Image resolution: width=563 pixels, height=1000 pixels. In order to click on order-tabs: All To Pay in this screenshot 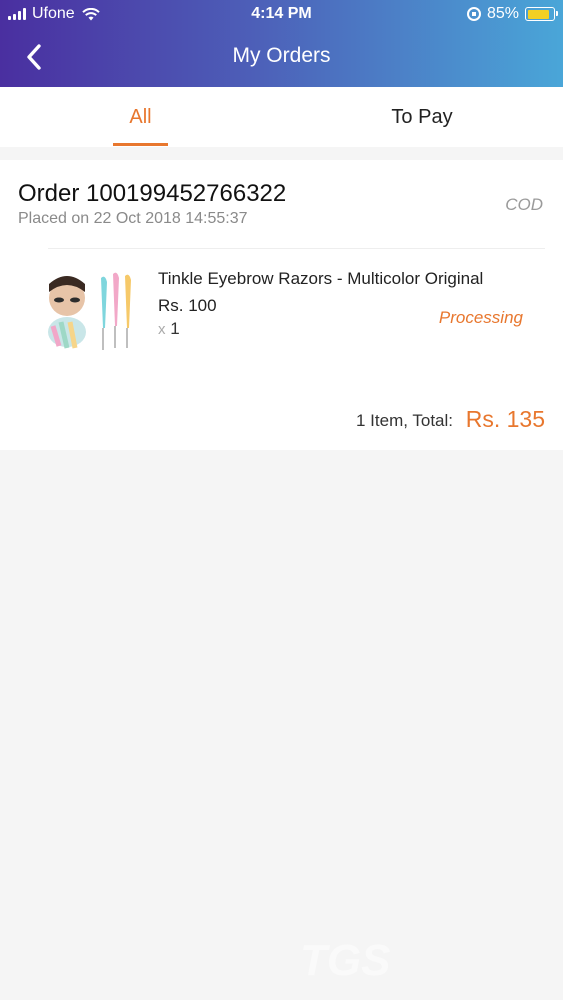, I will do `click(281, 117)`.